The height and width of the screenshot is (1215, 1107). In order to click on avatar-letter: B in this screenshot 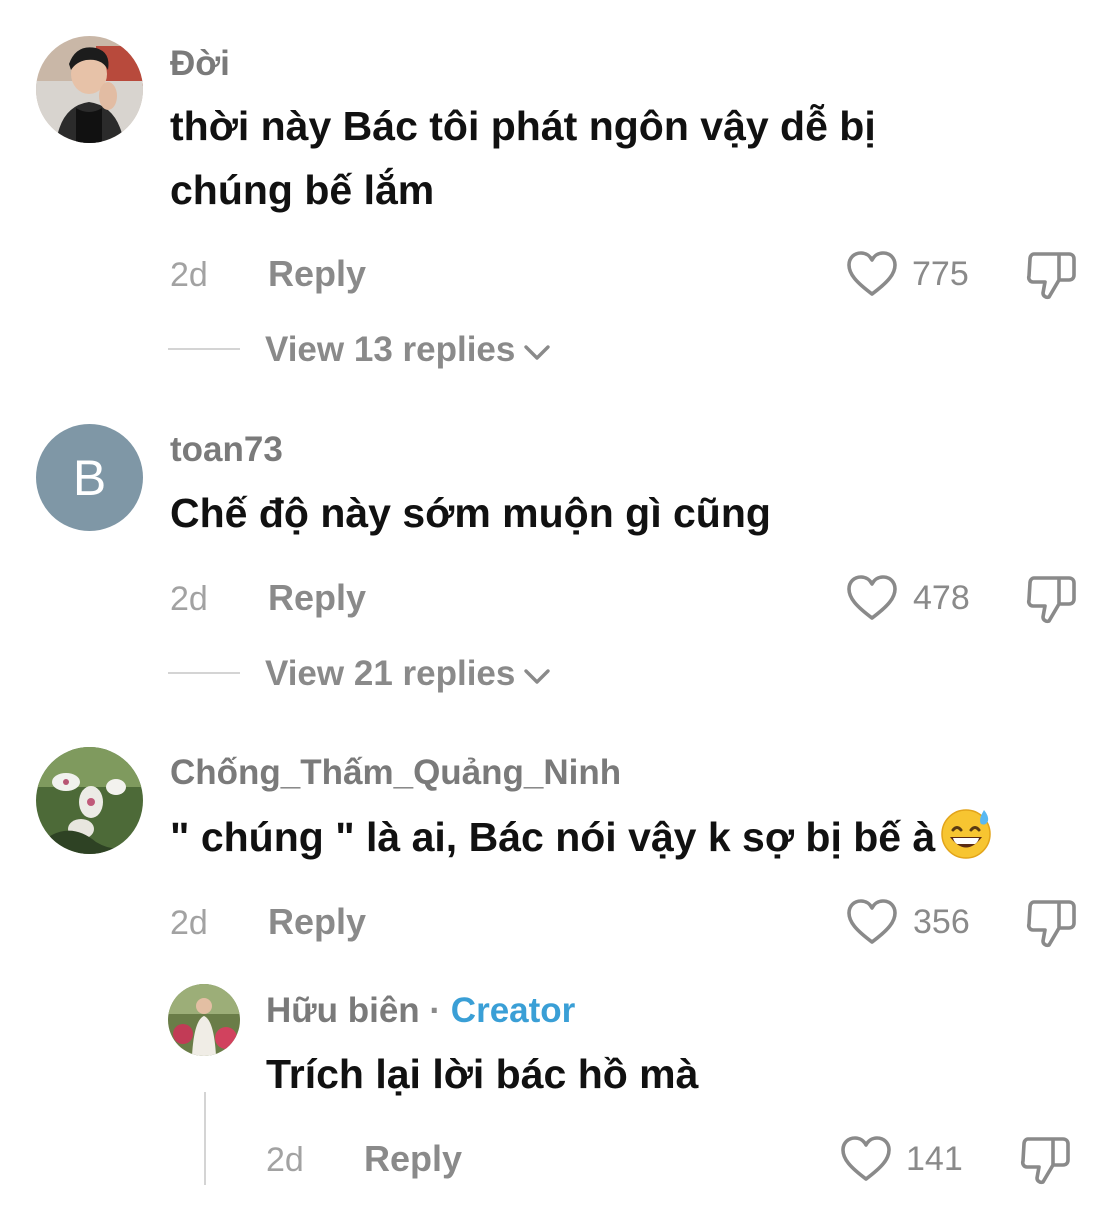, I will do `click(89, 477)`.